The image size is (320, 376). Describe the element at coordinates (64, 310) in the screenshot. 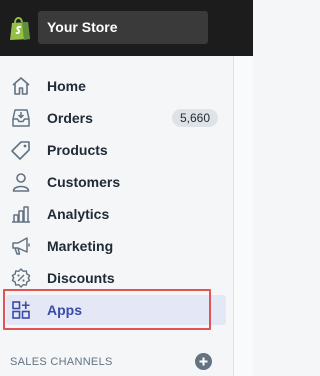

I see `sidebar-item-label: Apps` at that location.